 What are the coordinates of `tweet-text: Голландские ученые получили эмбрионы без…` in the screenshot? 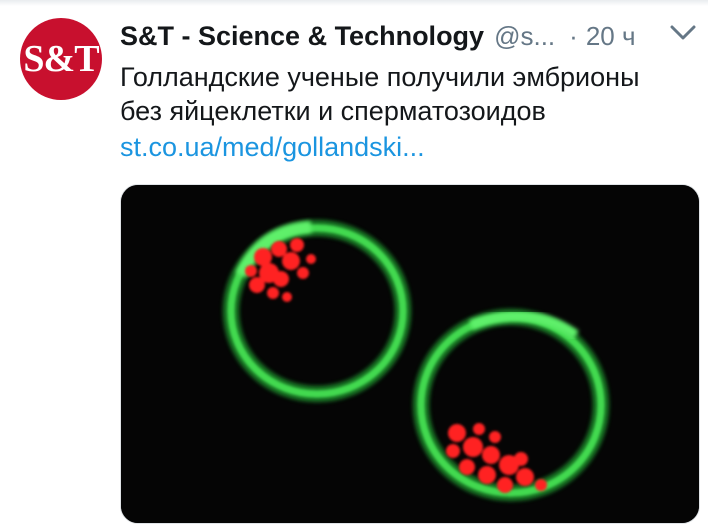 It's located at (405, 94).